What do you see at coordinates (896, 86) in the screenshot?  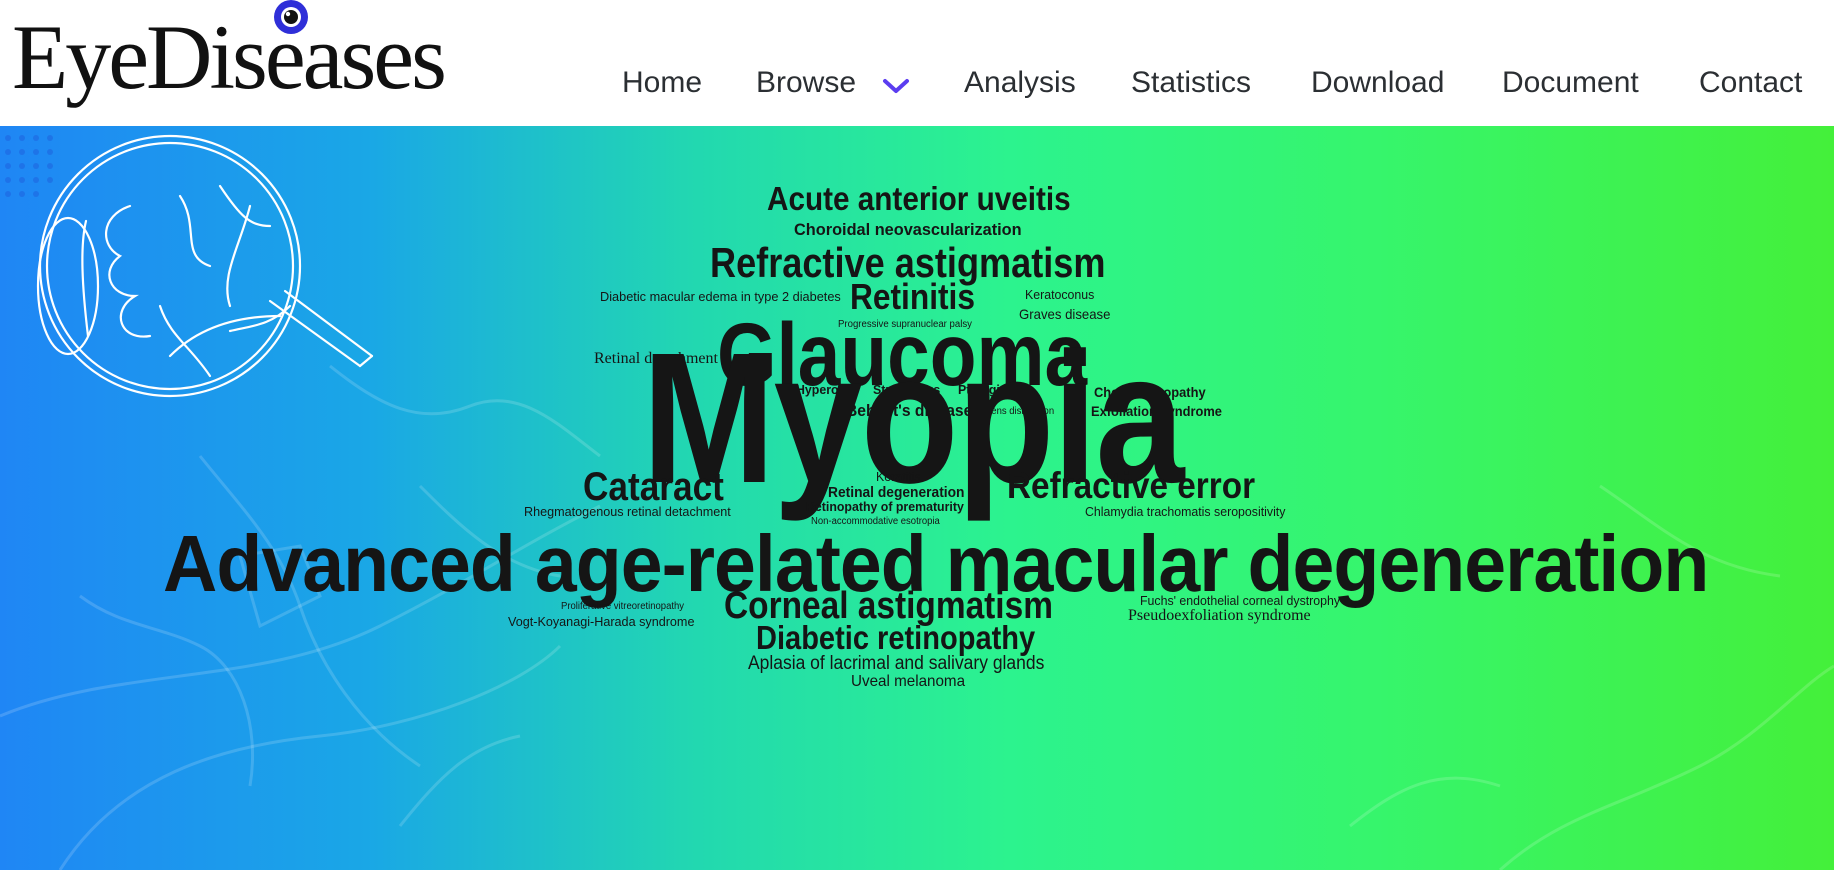 I see `chevron-down-icon` at bounding box center [896, 86].